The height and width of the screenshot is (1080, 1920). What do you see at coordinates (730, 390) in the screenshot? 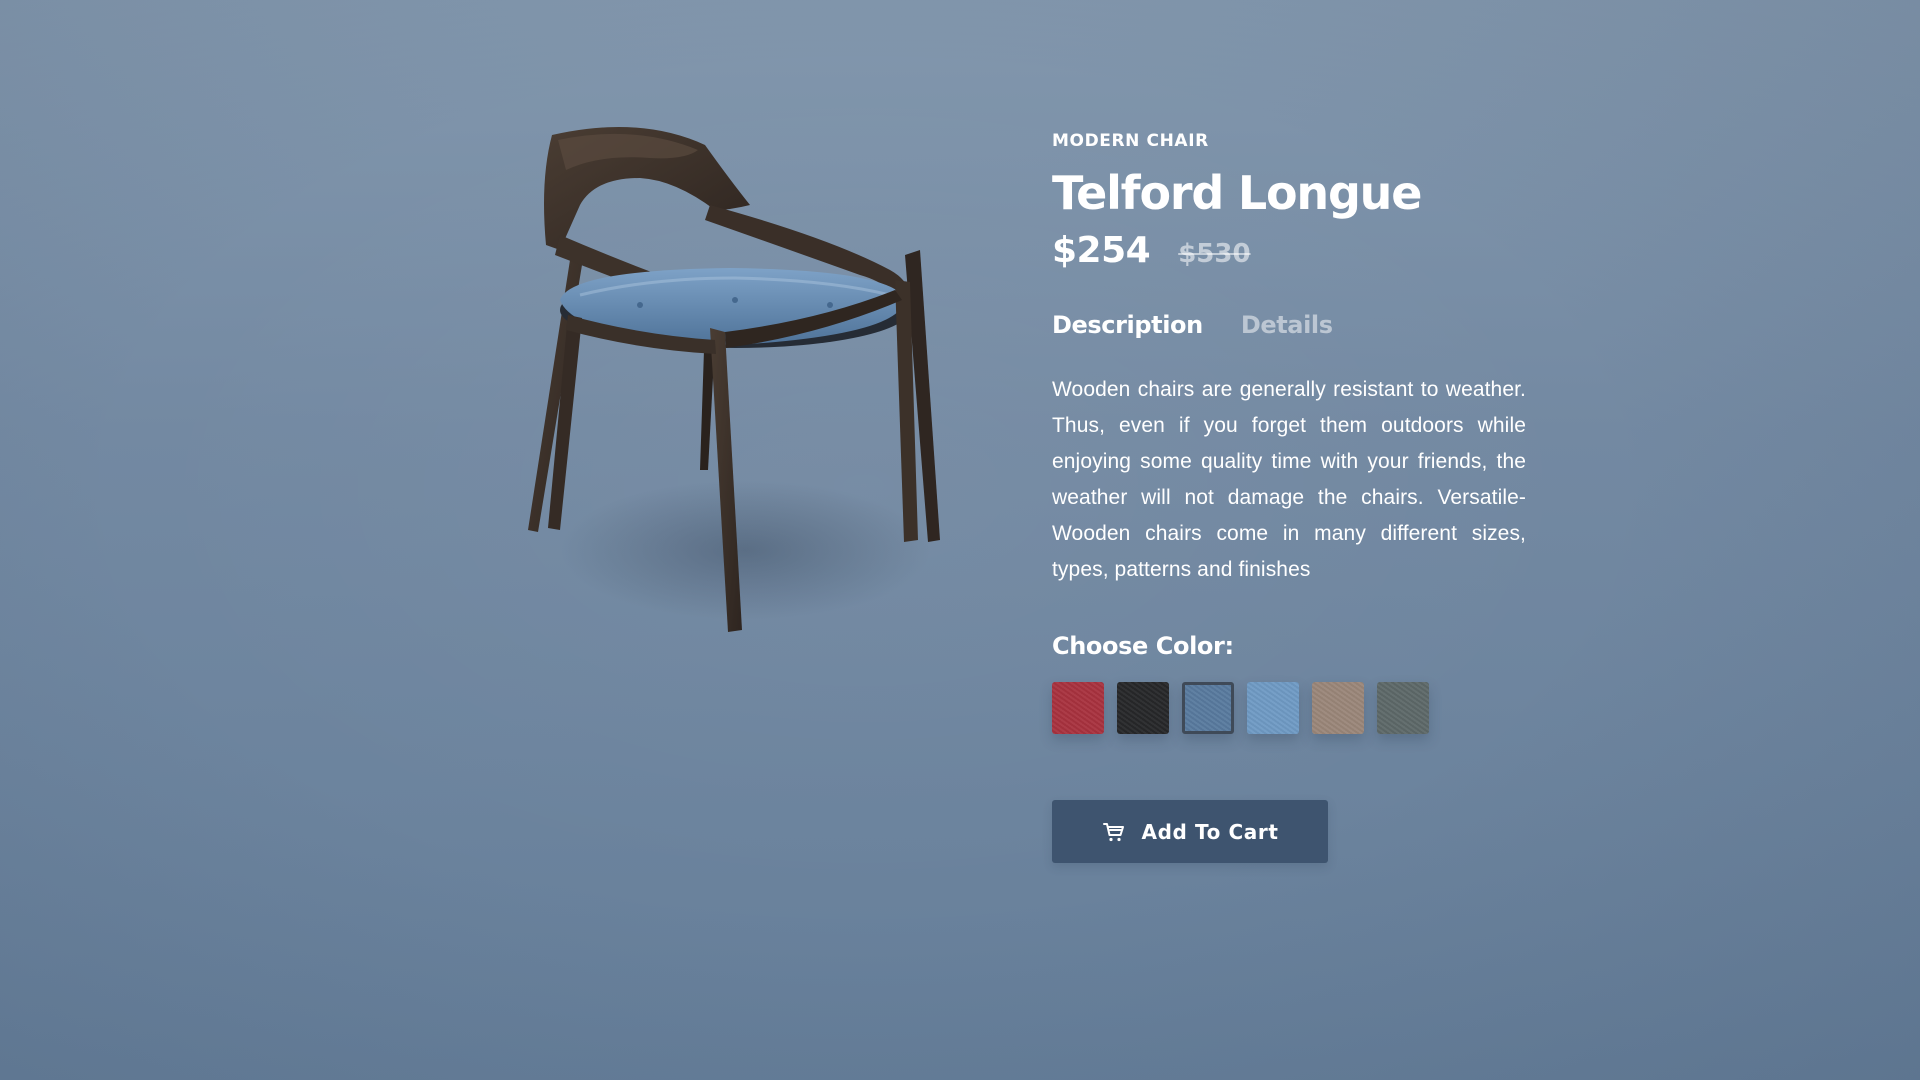
I see `chair-image` at bounding box center [730, 390].